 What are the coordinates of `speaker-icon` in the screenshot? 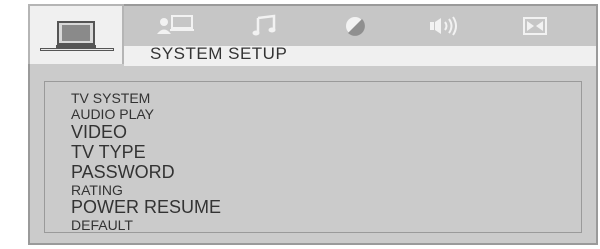 It's located at (443, 26).